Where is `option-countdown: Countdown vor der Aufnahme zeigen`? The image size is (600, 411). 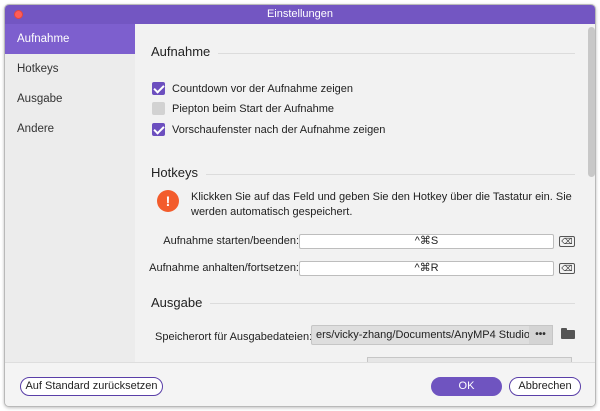
option-countdown: Countdown vor der Aufnahme zeigen is located at coordinates (253, 89).